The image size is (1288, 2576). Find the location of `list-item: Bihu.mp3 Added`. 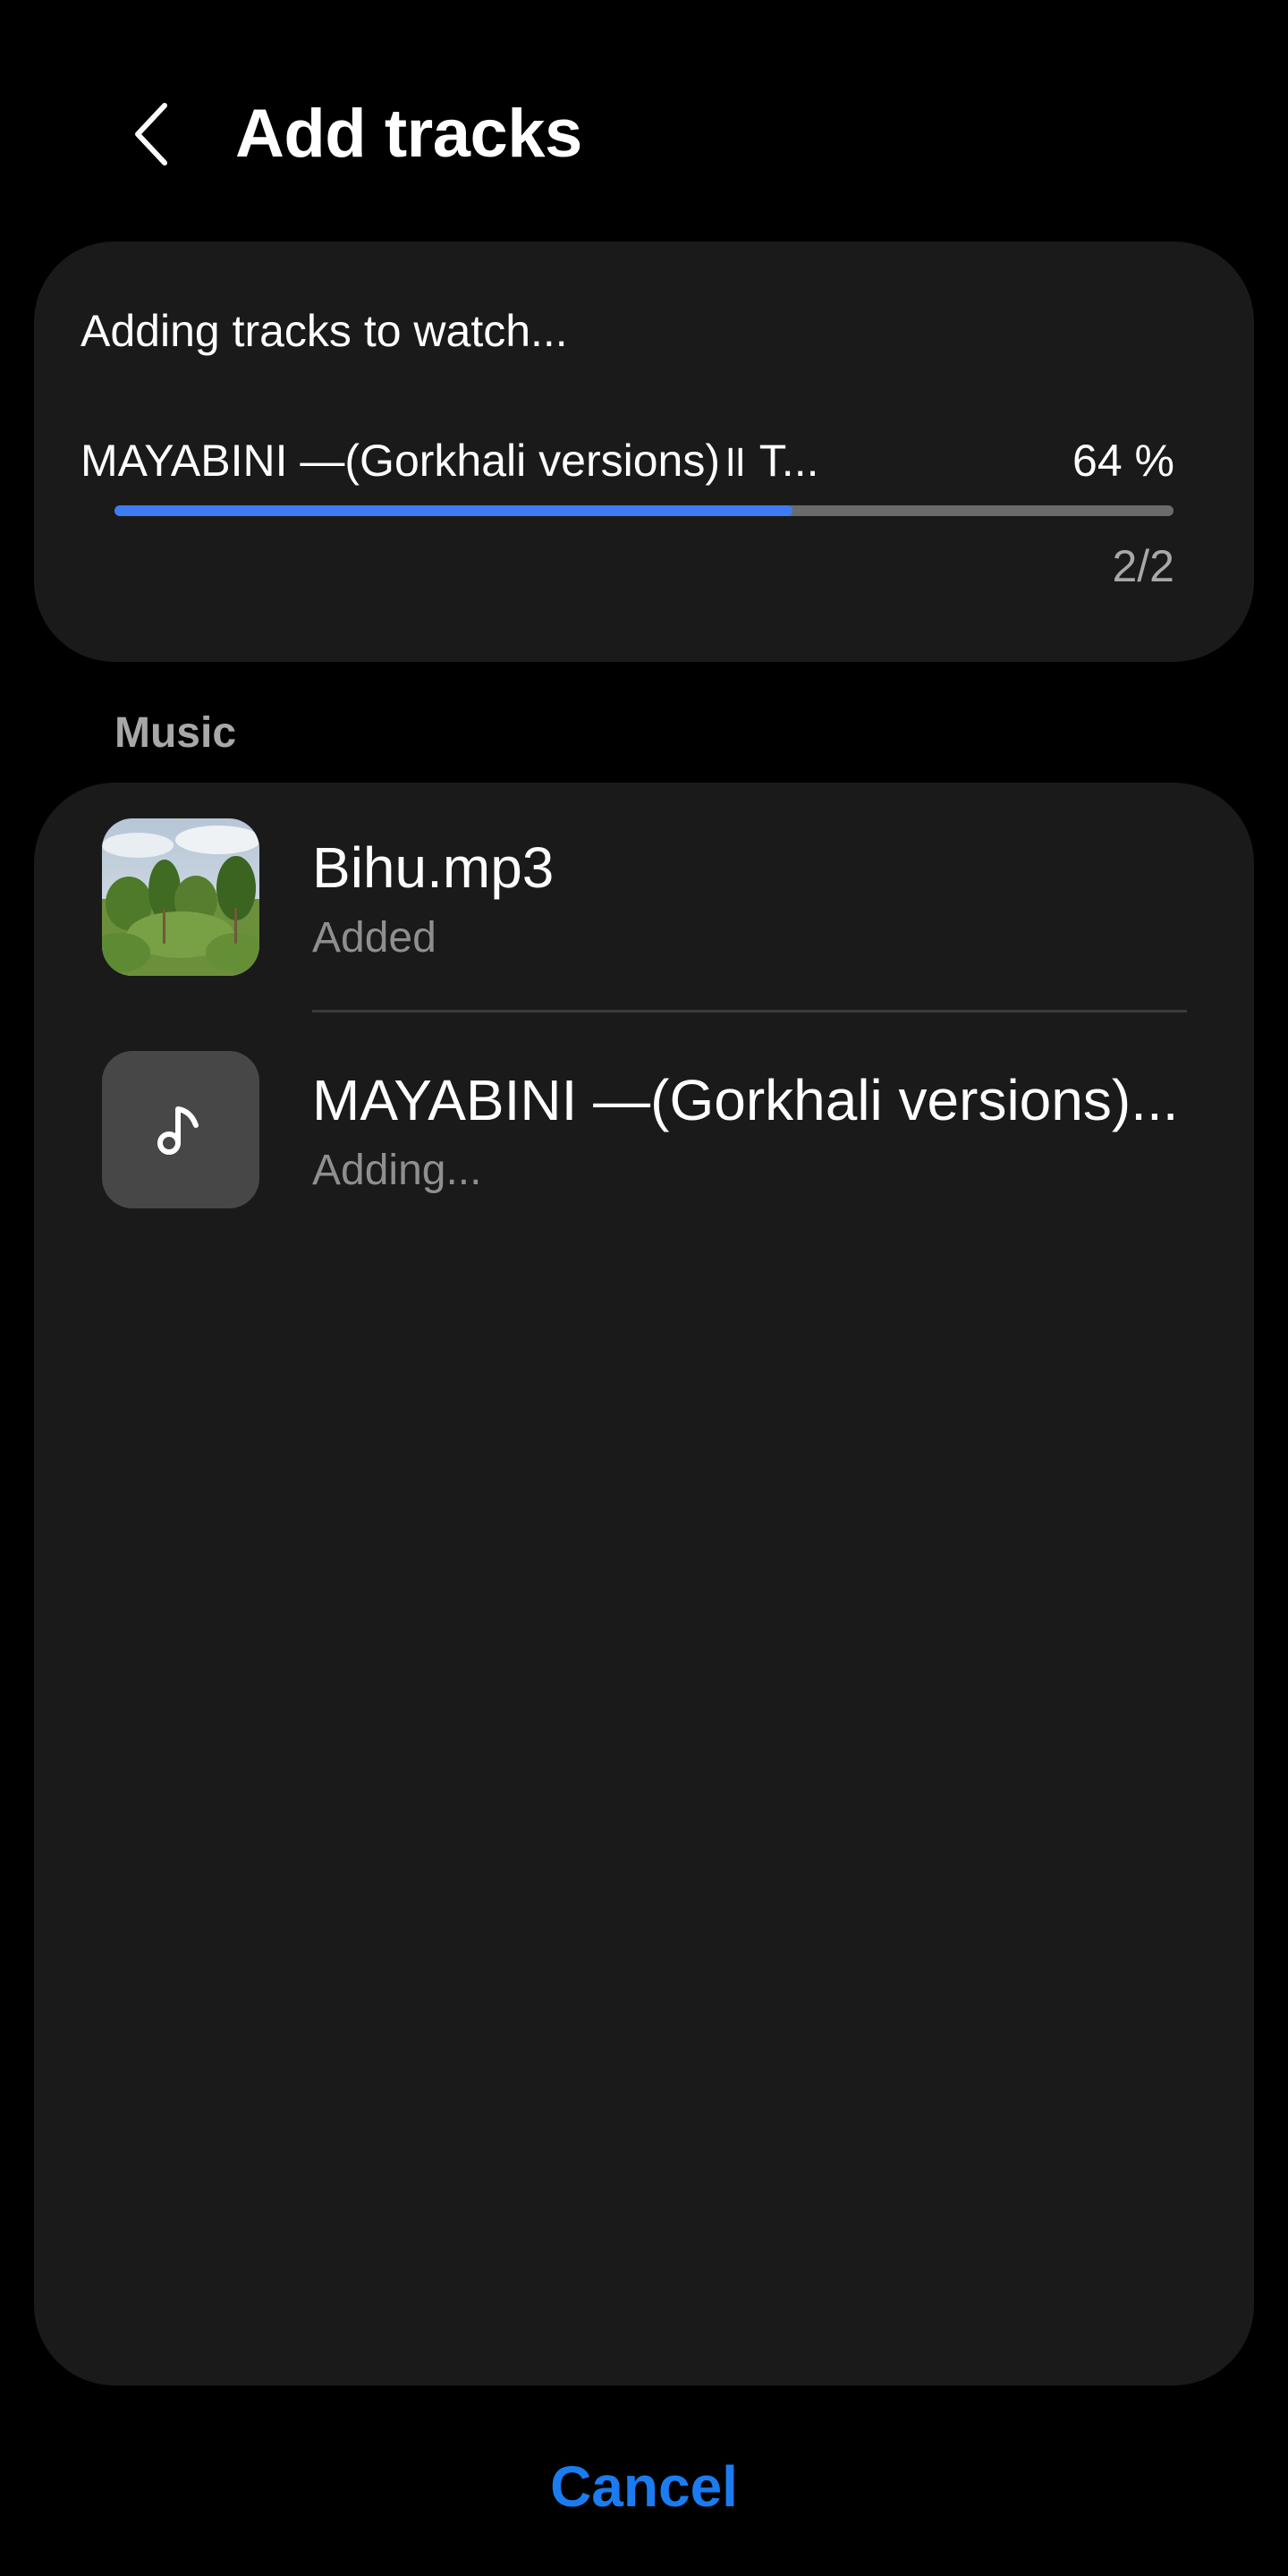

list-item: Bihu.mp3 Added is located at coordinates (644, 899).